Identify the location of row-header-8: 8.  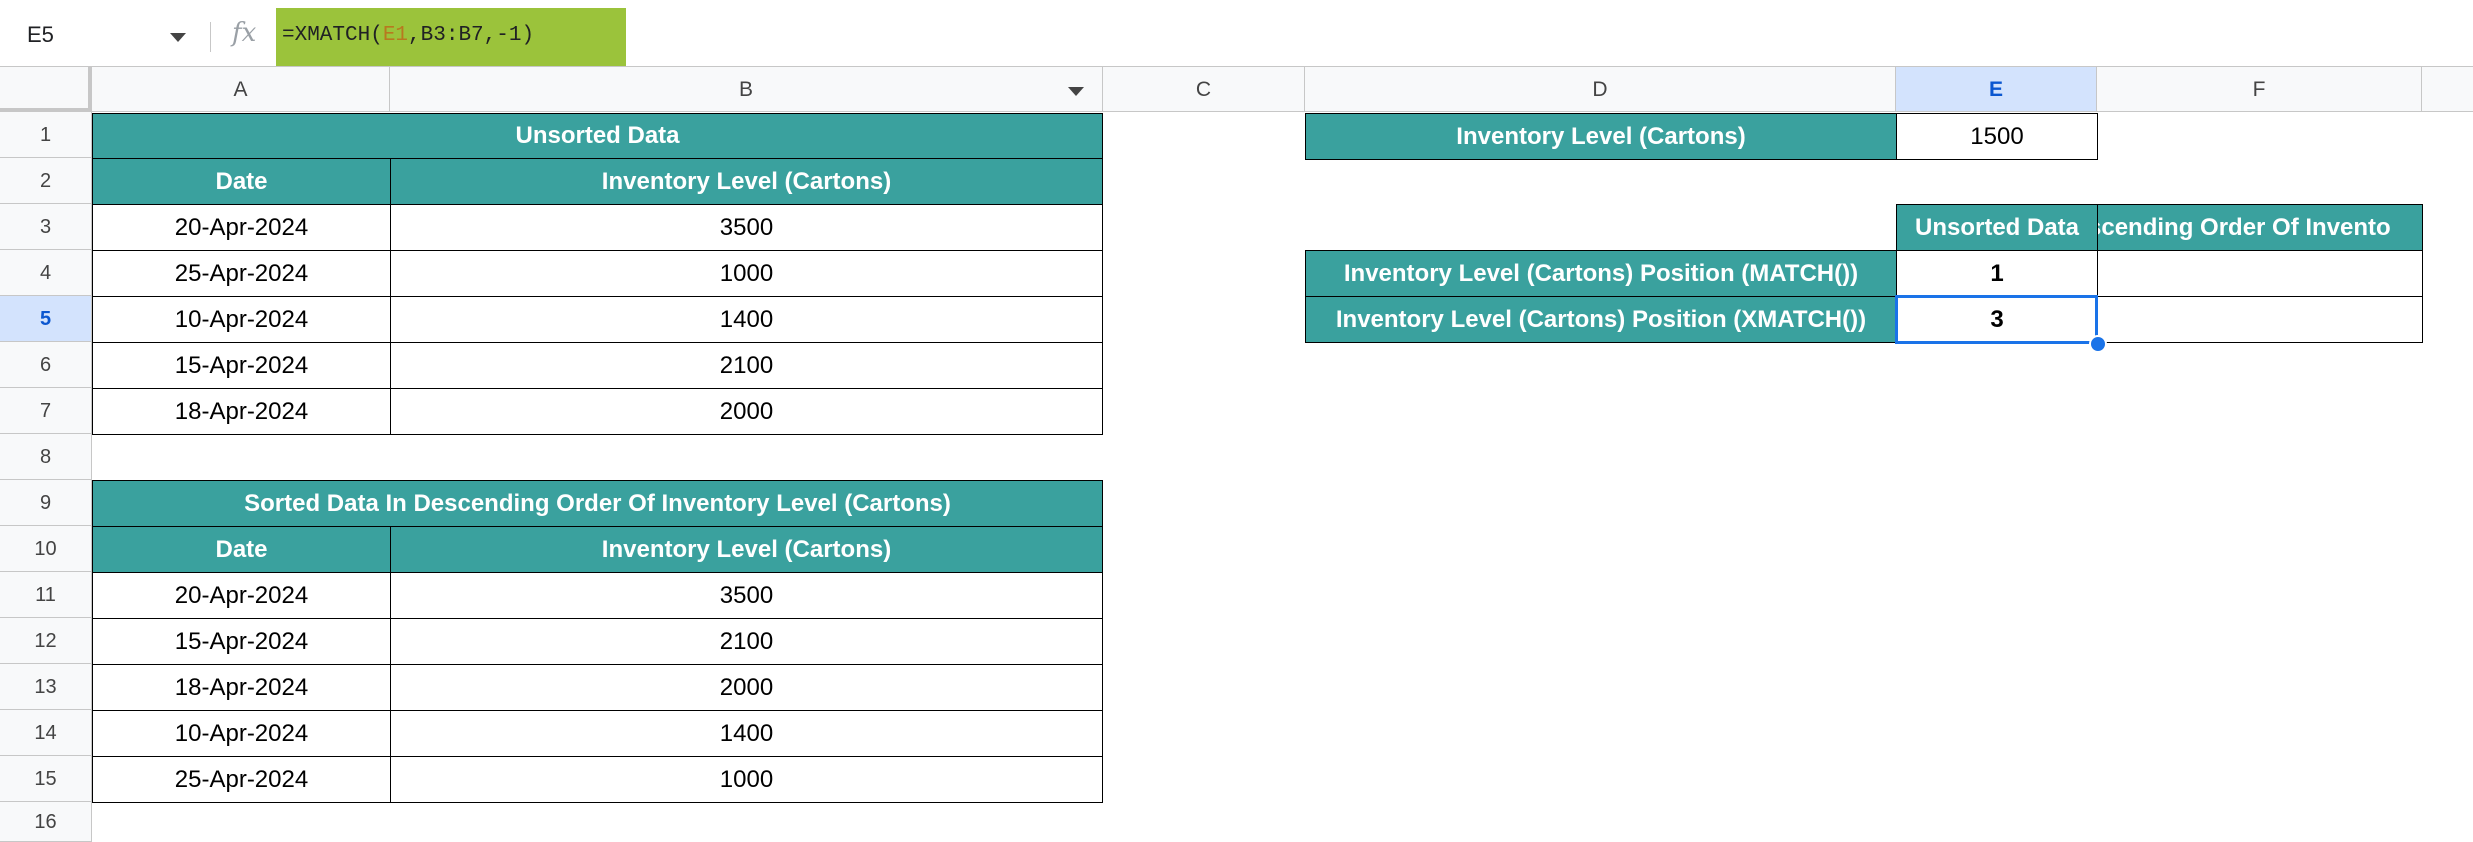
(46, 457).